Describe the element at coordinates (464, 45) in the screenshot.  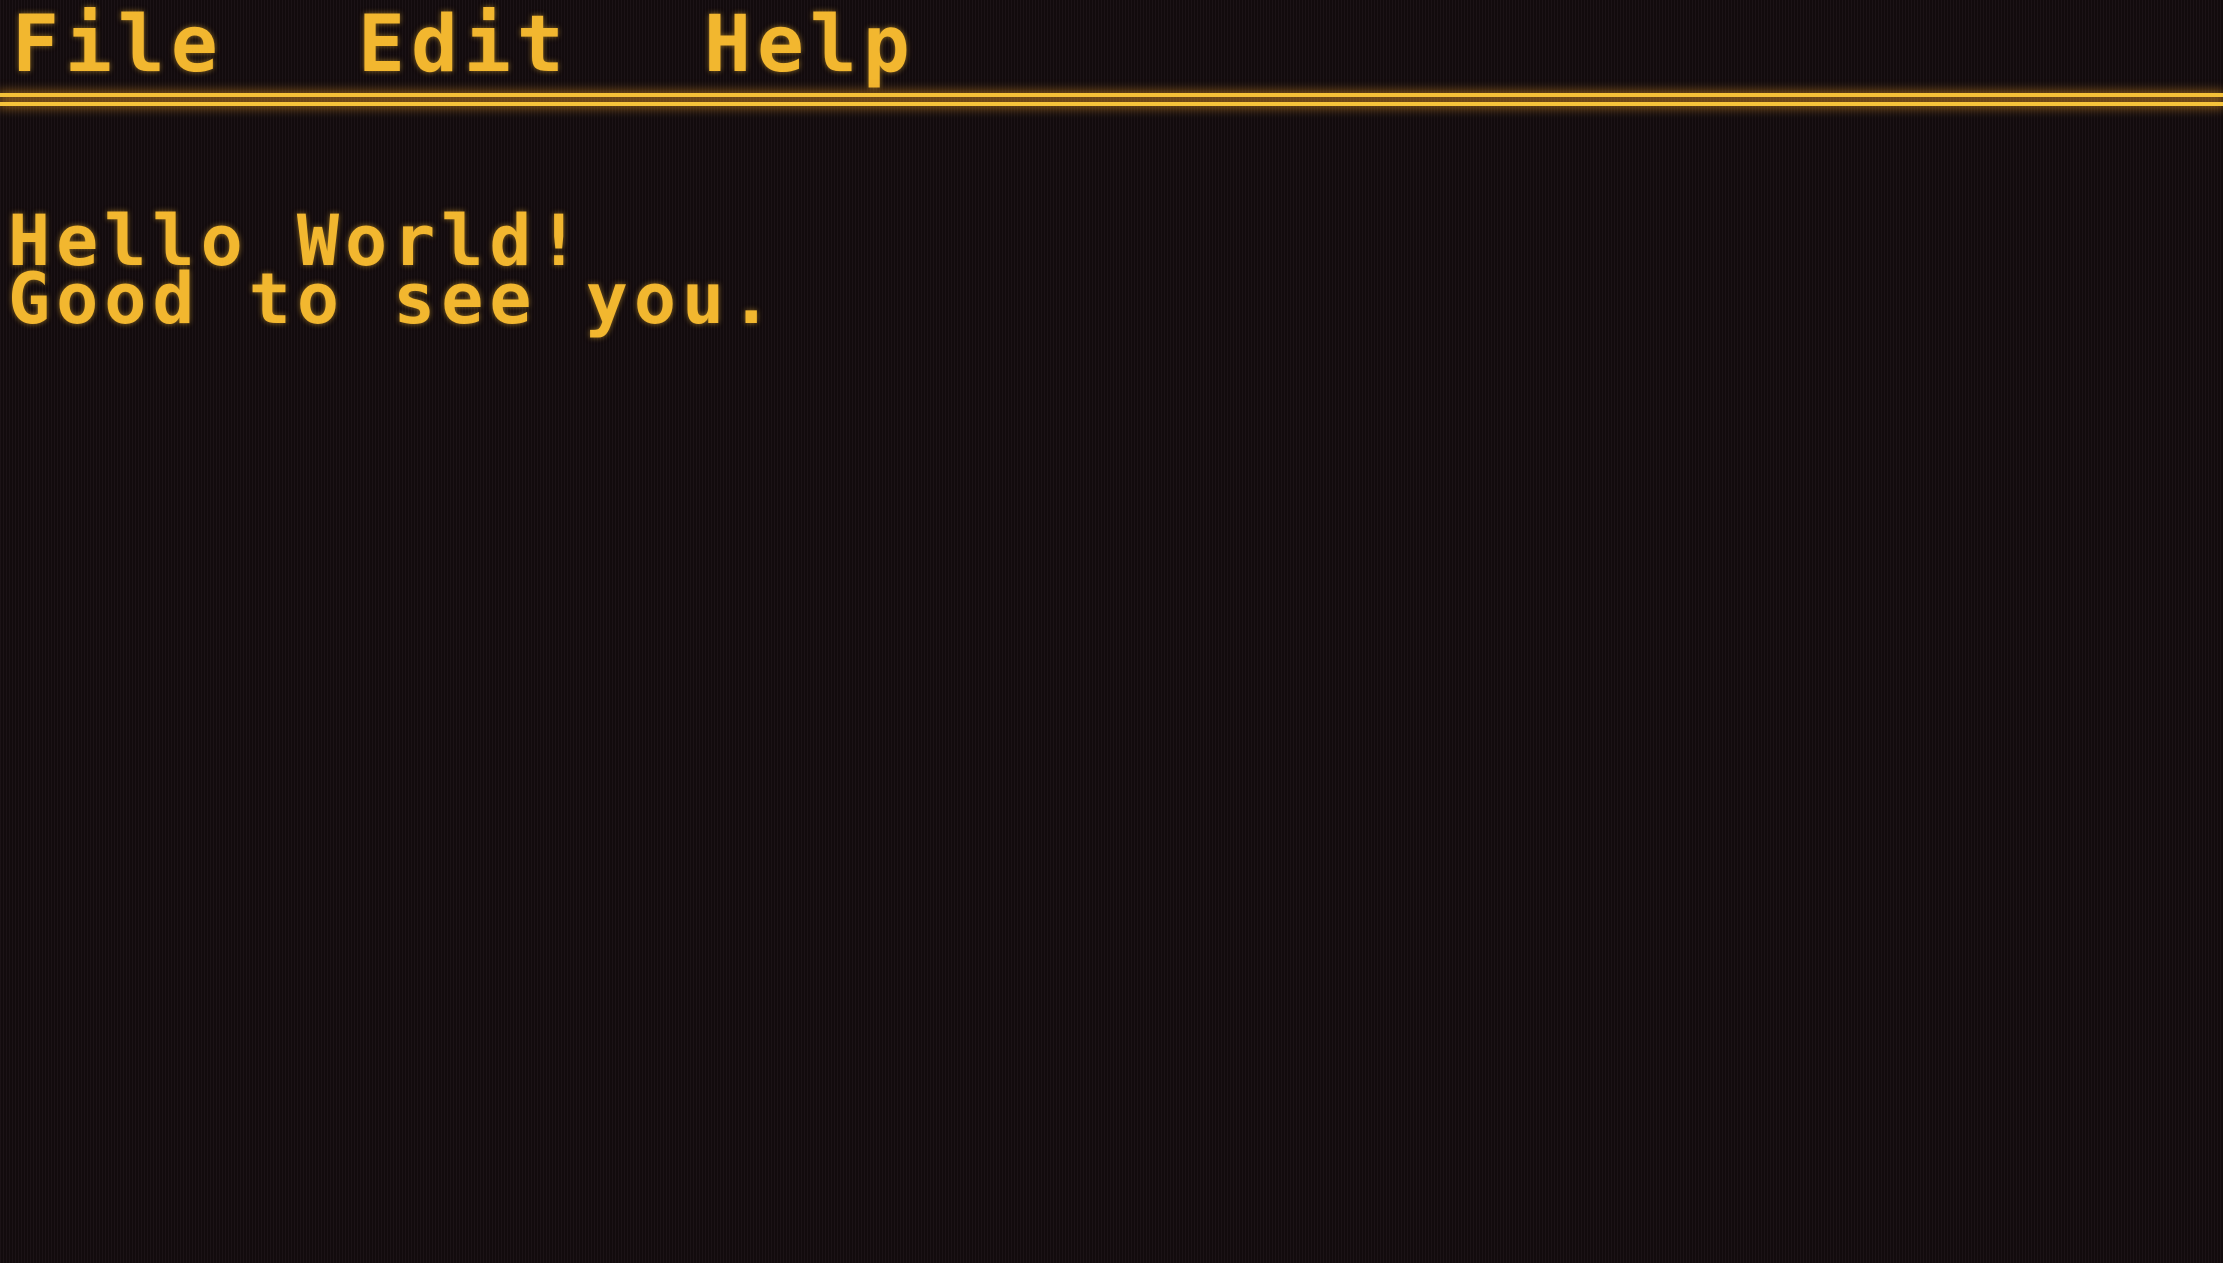
I see `menu-edit: Edit` at that location.